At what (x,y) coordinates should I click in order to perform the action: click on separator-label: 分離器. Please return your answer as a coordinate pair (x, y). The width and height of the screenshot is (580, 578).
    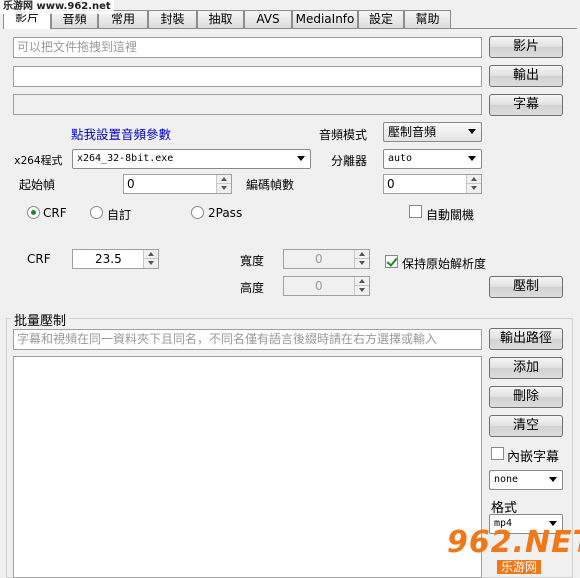
    Looking at the image, I should click on (349, 161).